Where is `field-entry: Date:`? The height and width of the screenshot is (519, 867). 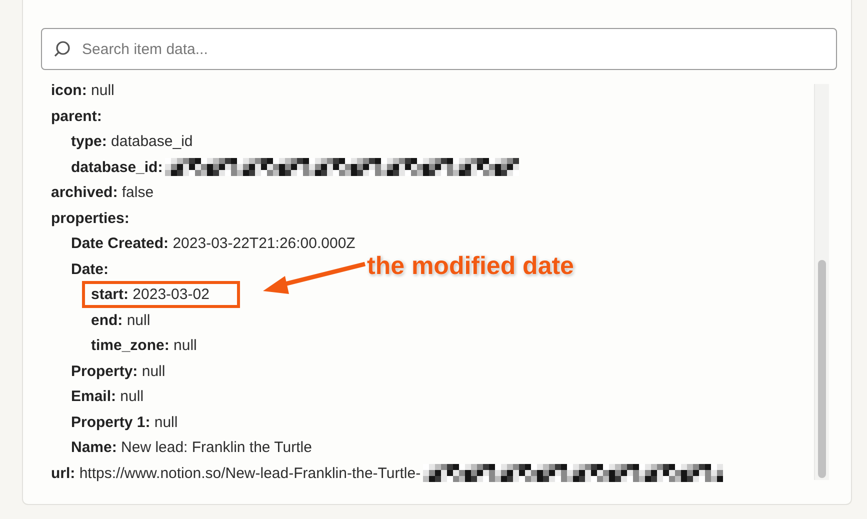
field-entry: Date: is located at coordinates (90, 270).